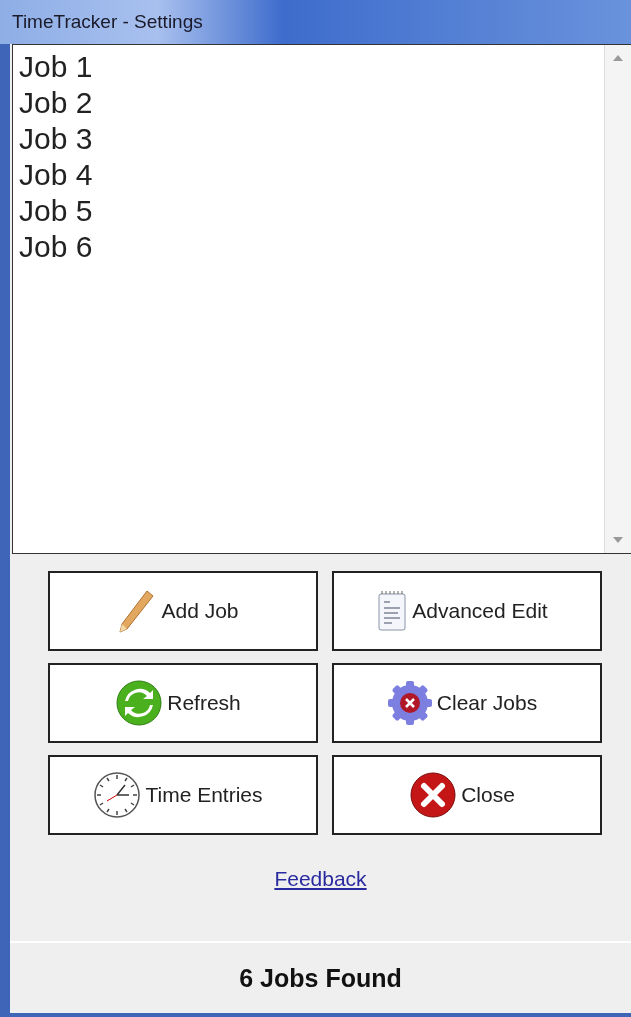 The image size is (631, 1017). I want to click on status-text: 6 Jobs Found, so click(320, 978).